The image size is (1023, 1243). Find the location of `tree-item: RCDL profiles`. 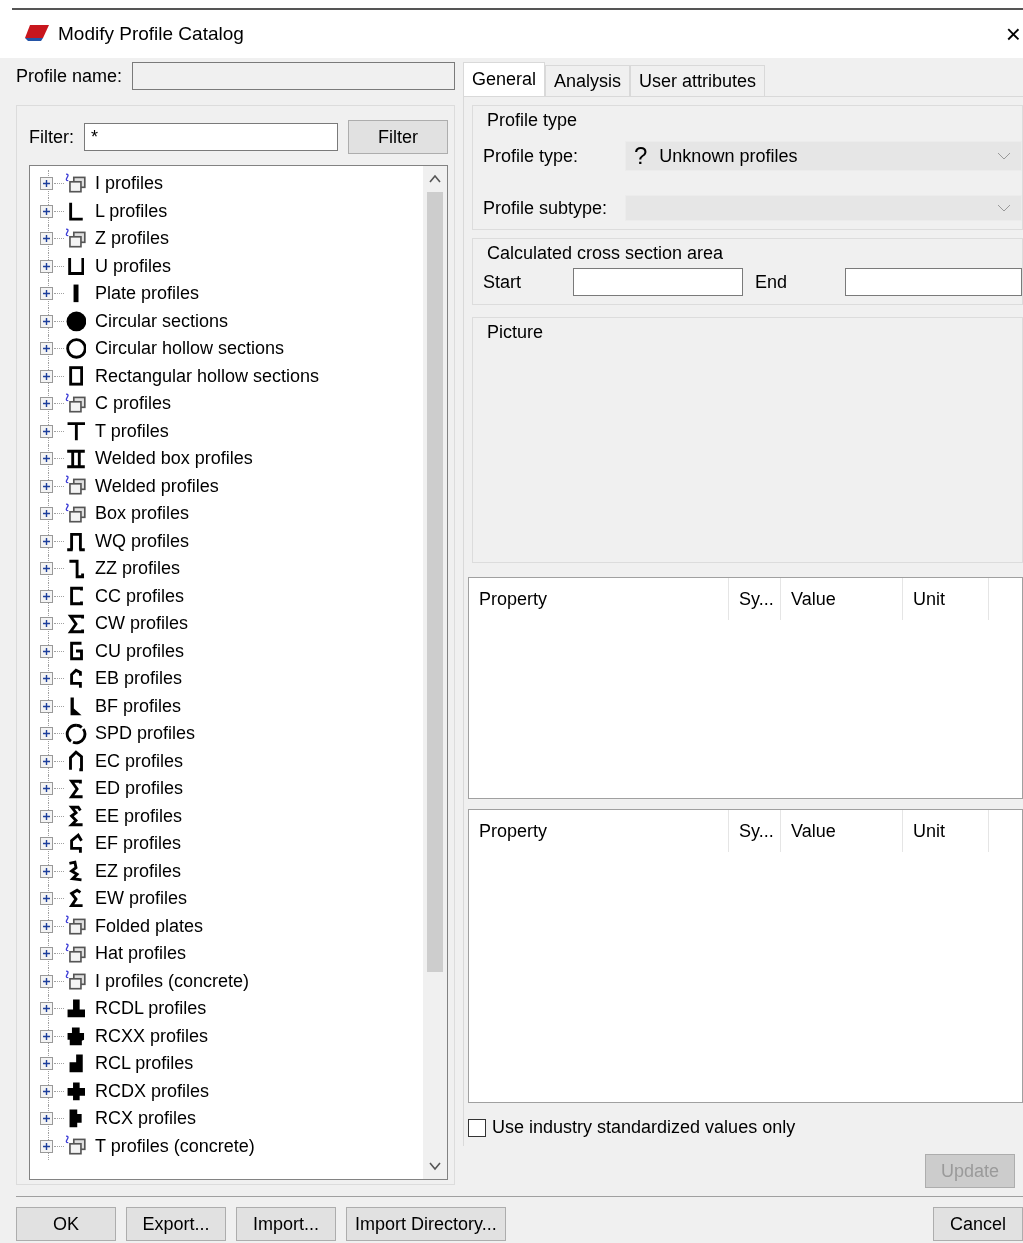

tree-item: RCDL profiles is located at coordinates (151, 1009).